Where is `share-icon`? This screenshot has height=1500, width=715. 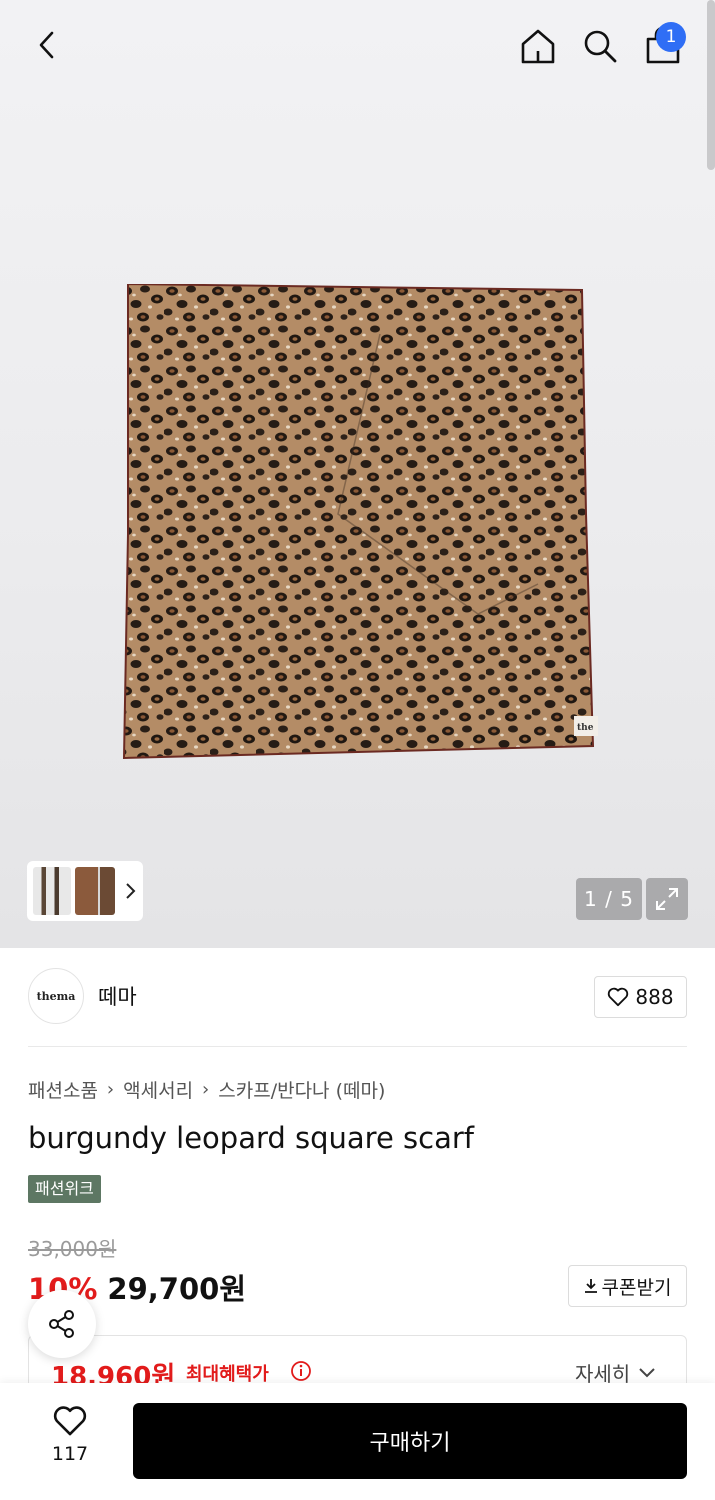 share-icon is located at coordinates (61, 1324).